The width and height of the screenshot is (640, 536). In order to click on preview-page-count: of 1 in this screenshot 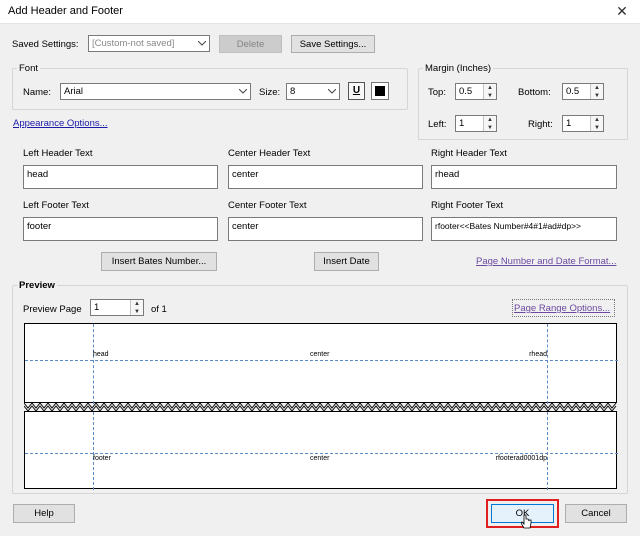, I will do `click(159, 309)`.